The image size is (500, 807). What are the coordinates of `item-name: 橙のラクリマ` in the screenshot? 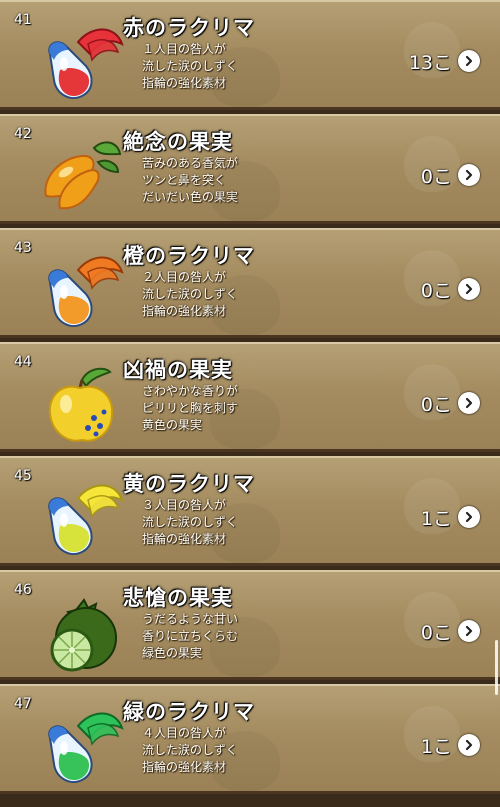 It's located at (189, 256).